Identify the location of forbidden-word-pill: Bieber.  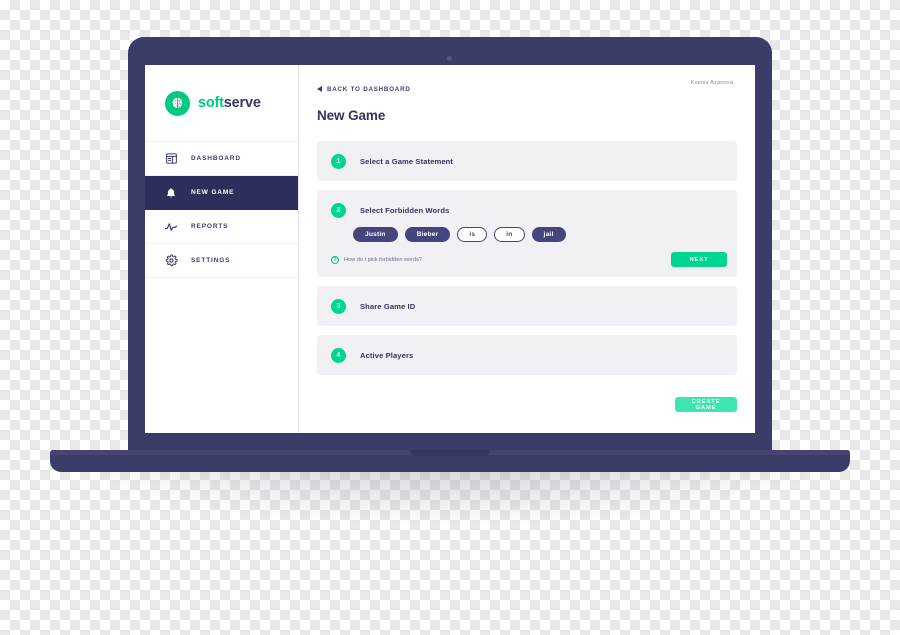
(427, 234).